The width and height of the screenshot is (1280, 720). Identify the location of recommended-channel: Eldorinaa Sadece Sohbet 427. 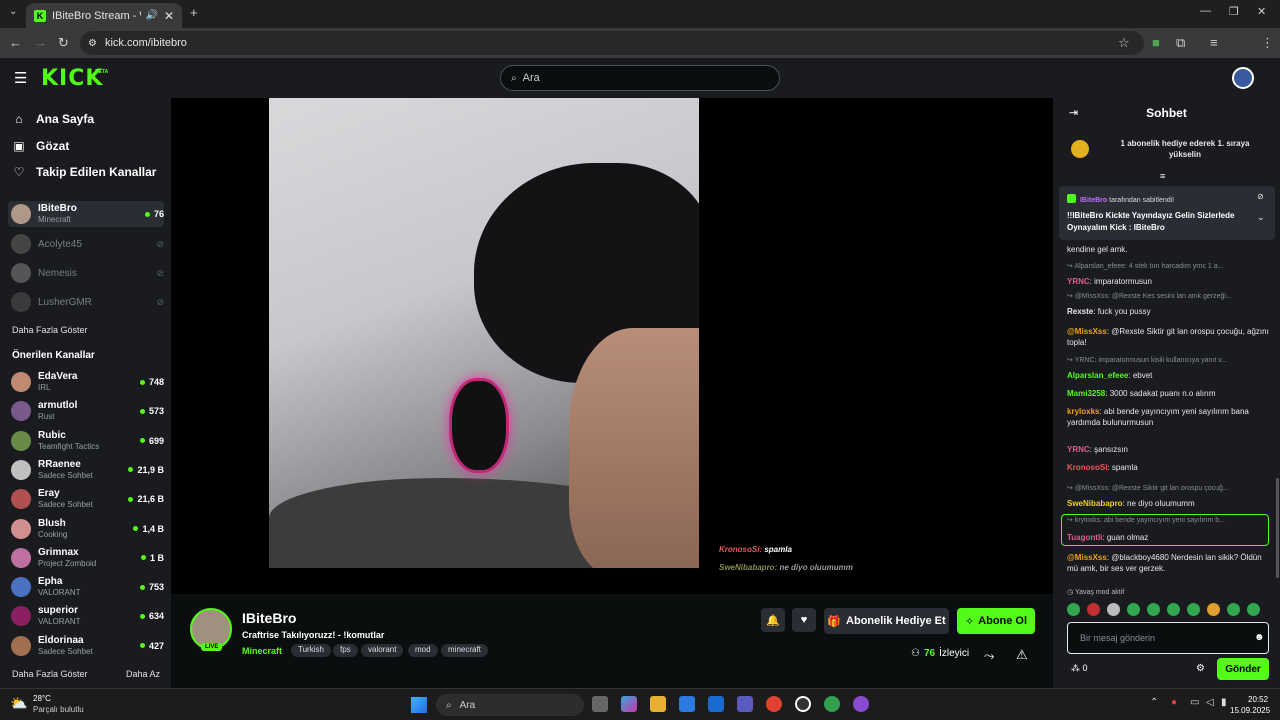
(86, 646).